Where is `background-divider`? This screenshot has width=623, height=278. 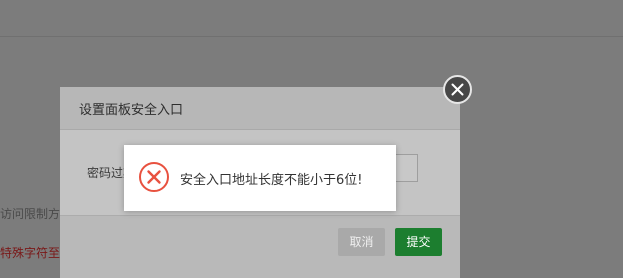
background-divider is located at coordinates (311, 36).